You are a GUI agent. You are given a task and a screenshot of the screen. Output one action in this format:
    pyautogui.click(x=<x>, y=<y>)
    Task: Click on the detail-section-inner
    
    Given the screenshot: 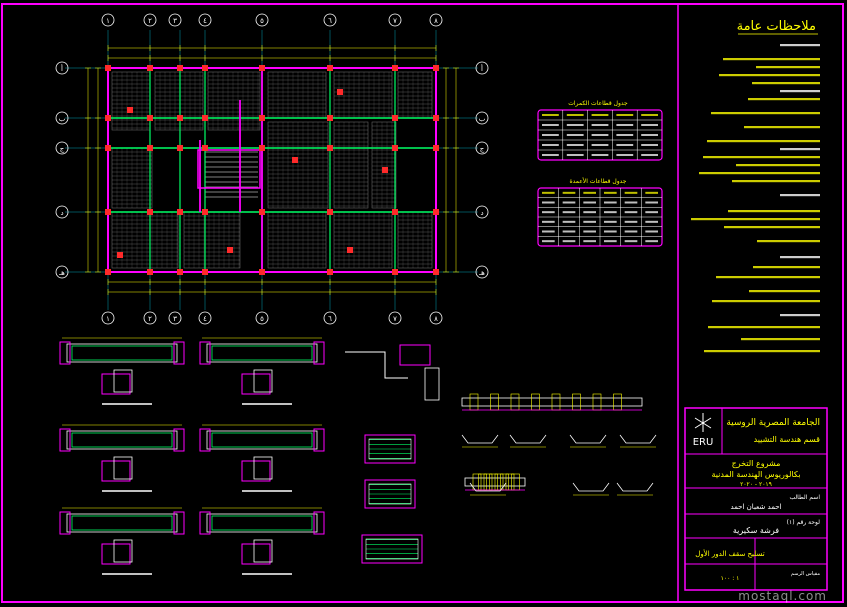 What is the action you would take?
    pyautogui.click(x=123, y=551)
    